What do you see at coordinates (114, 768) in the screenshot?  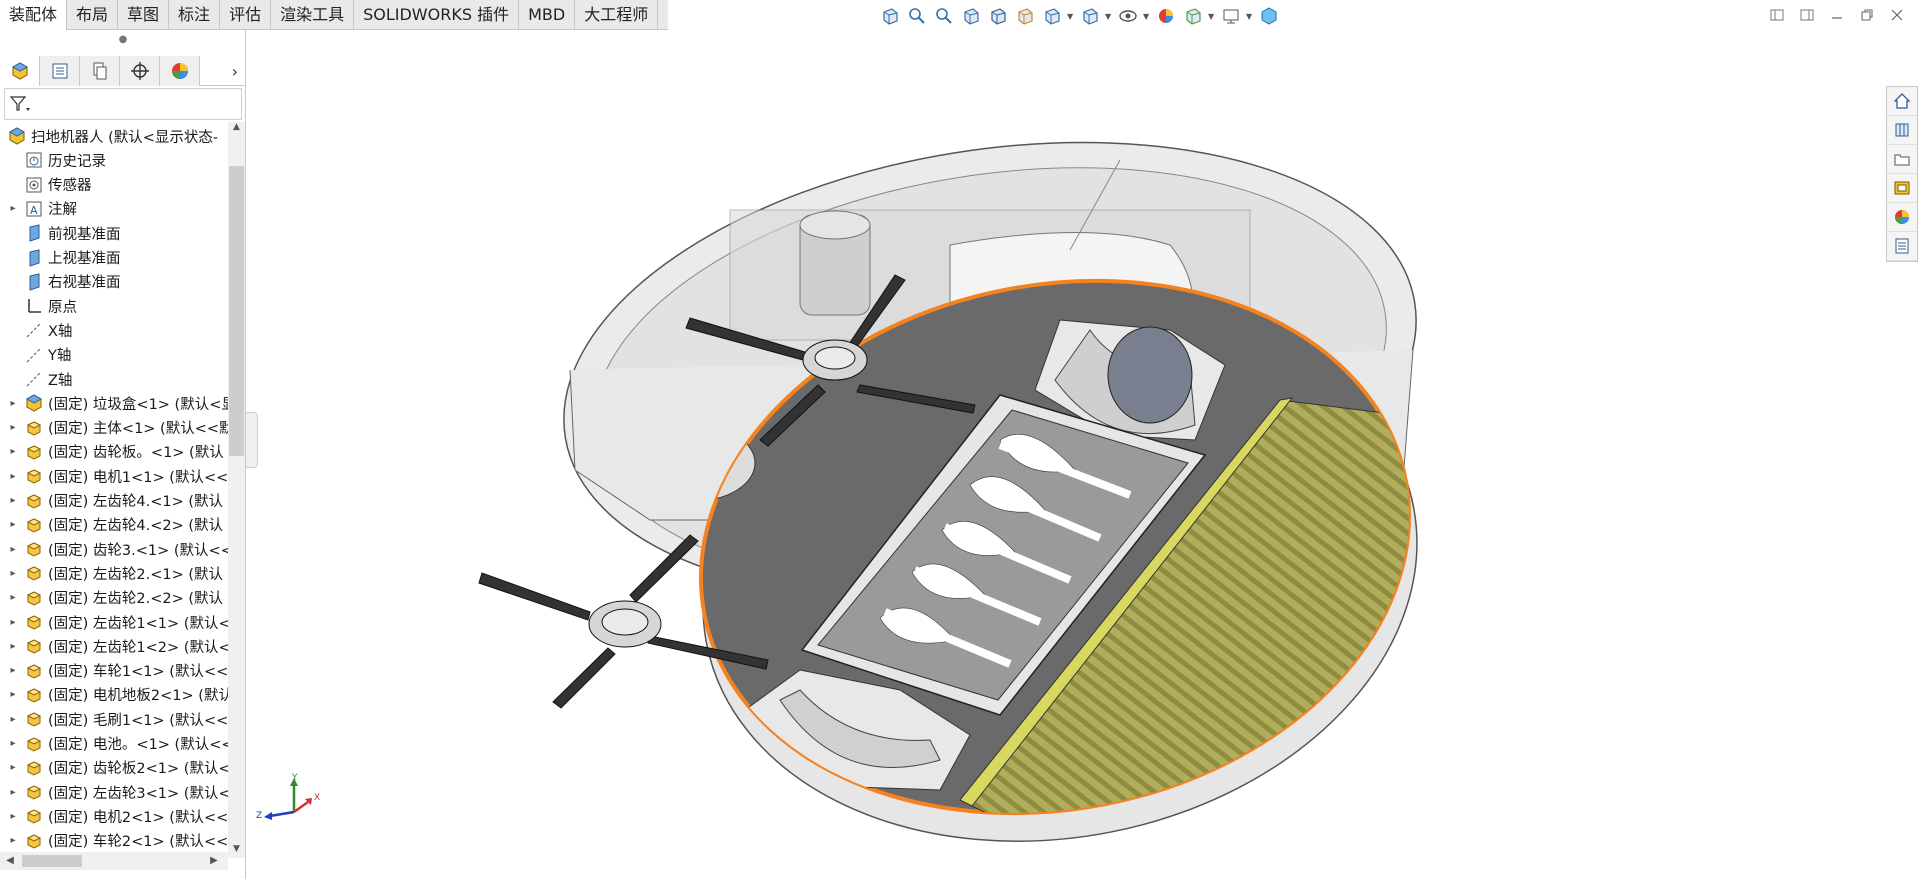 I see `tree-item: ▸ (固定) 齿轮板2<1> (默认<` at bounding box center [114, 768].